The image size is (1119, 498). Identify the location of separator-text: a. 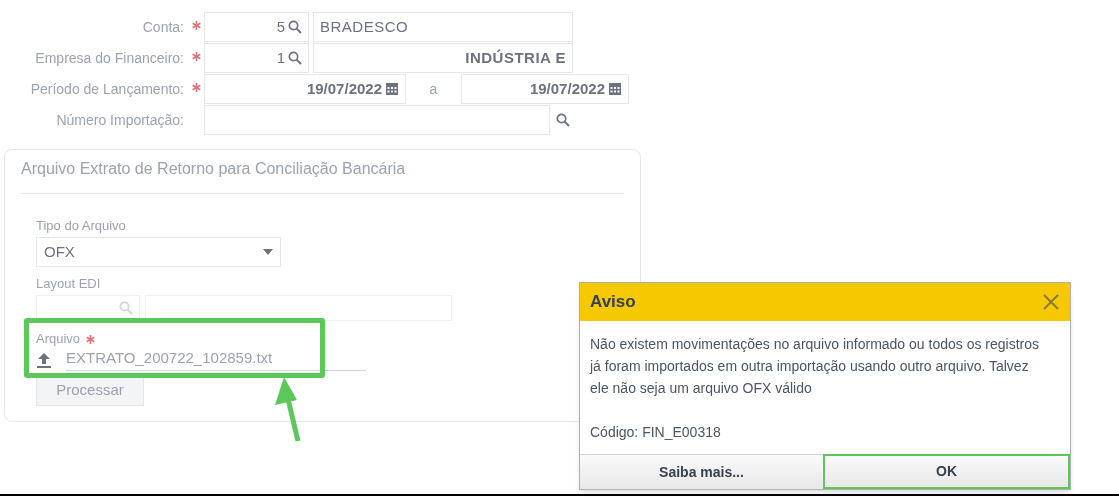
(433, 89).